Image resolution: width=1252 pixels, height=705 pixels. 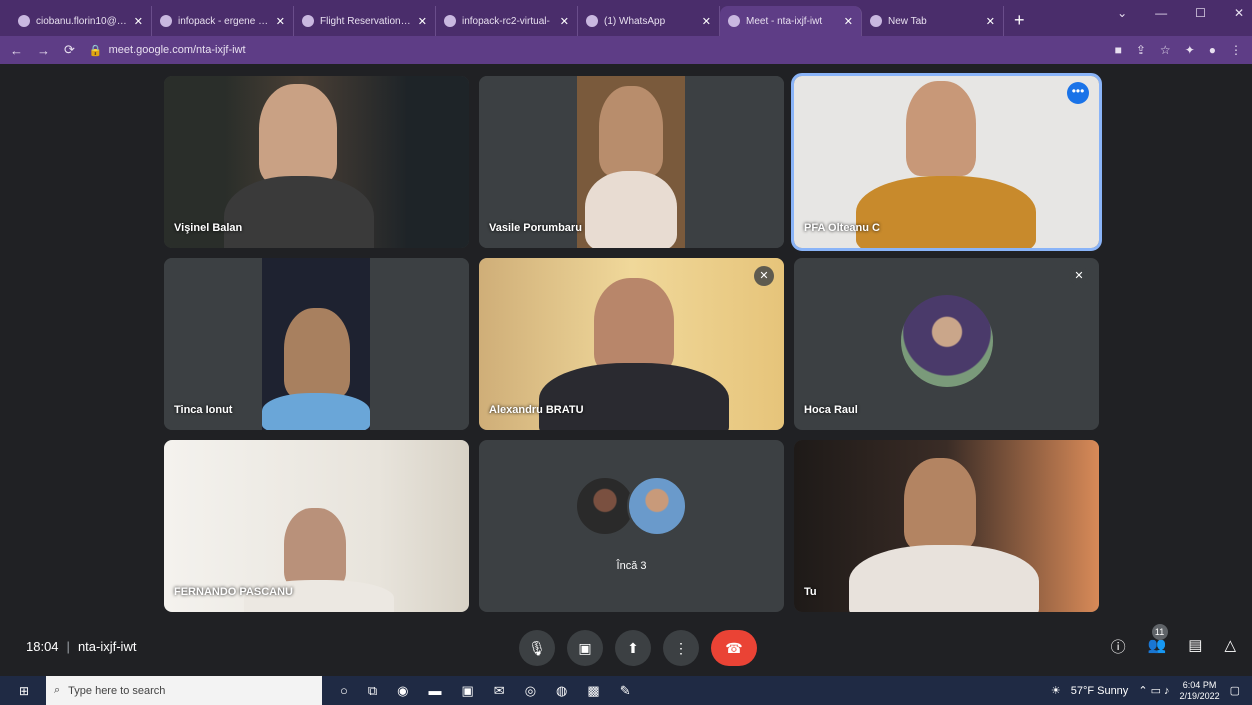 What do you see at coordinates (946, 344) in the screenshot?
I see `participant-tile: ✕ Hoca Raul` at bounding box center [946, 344].